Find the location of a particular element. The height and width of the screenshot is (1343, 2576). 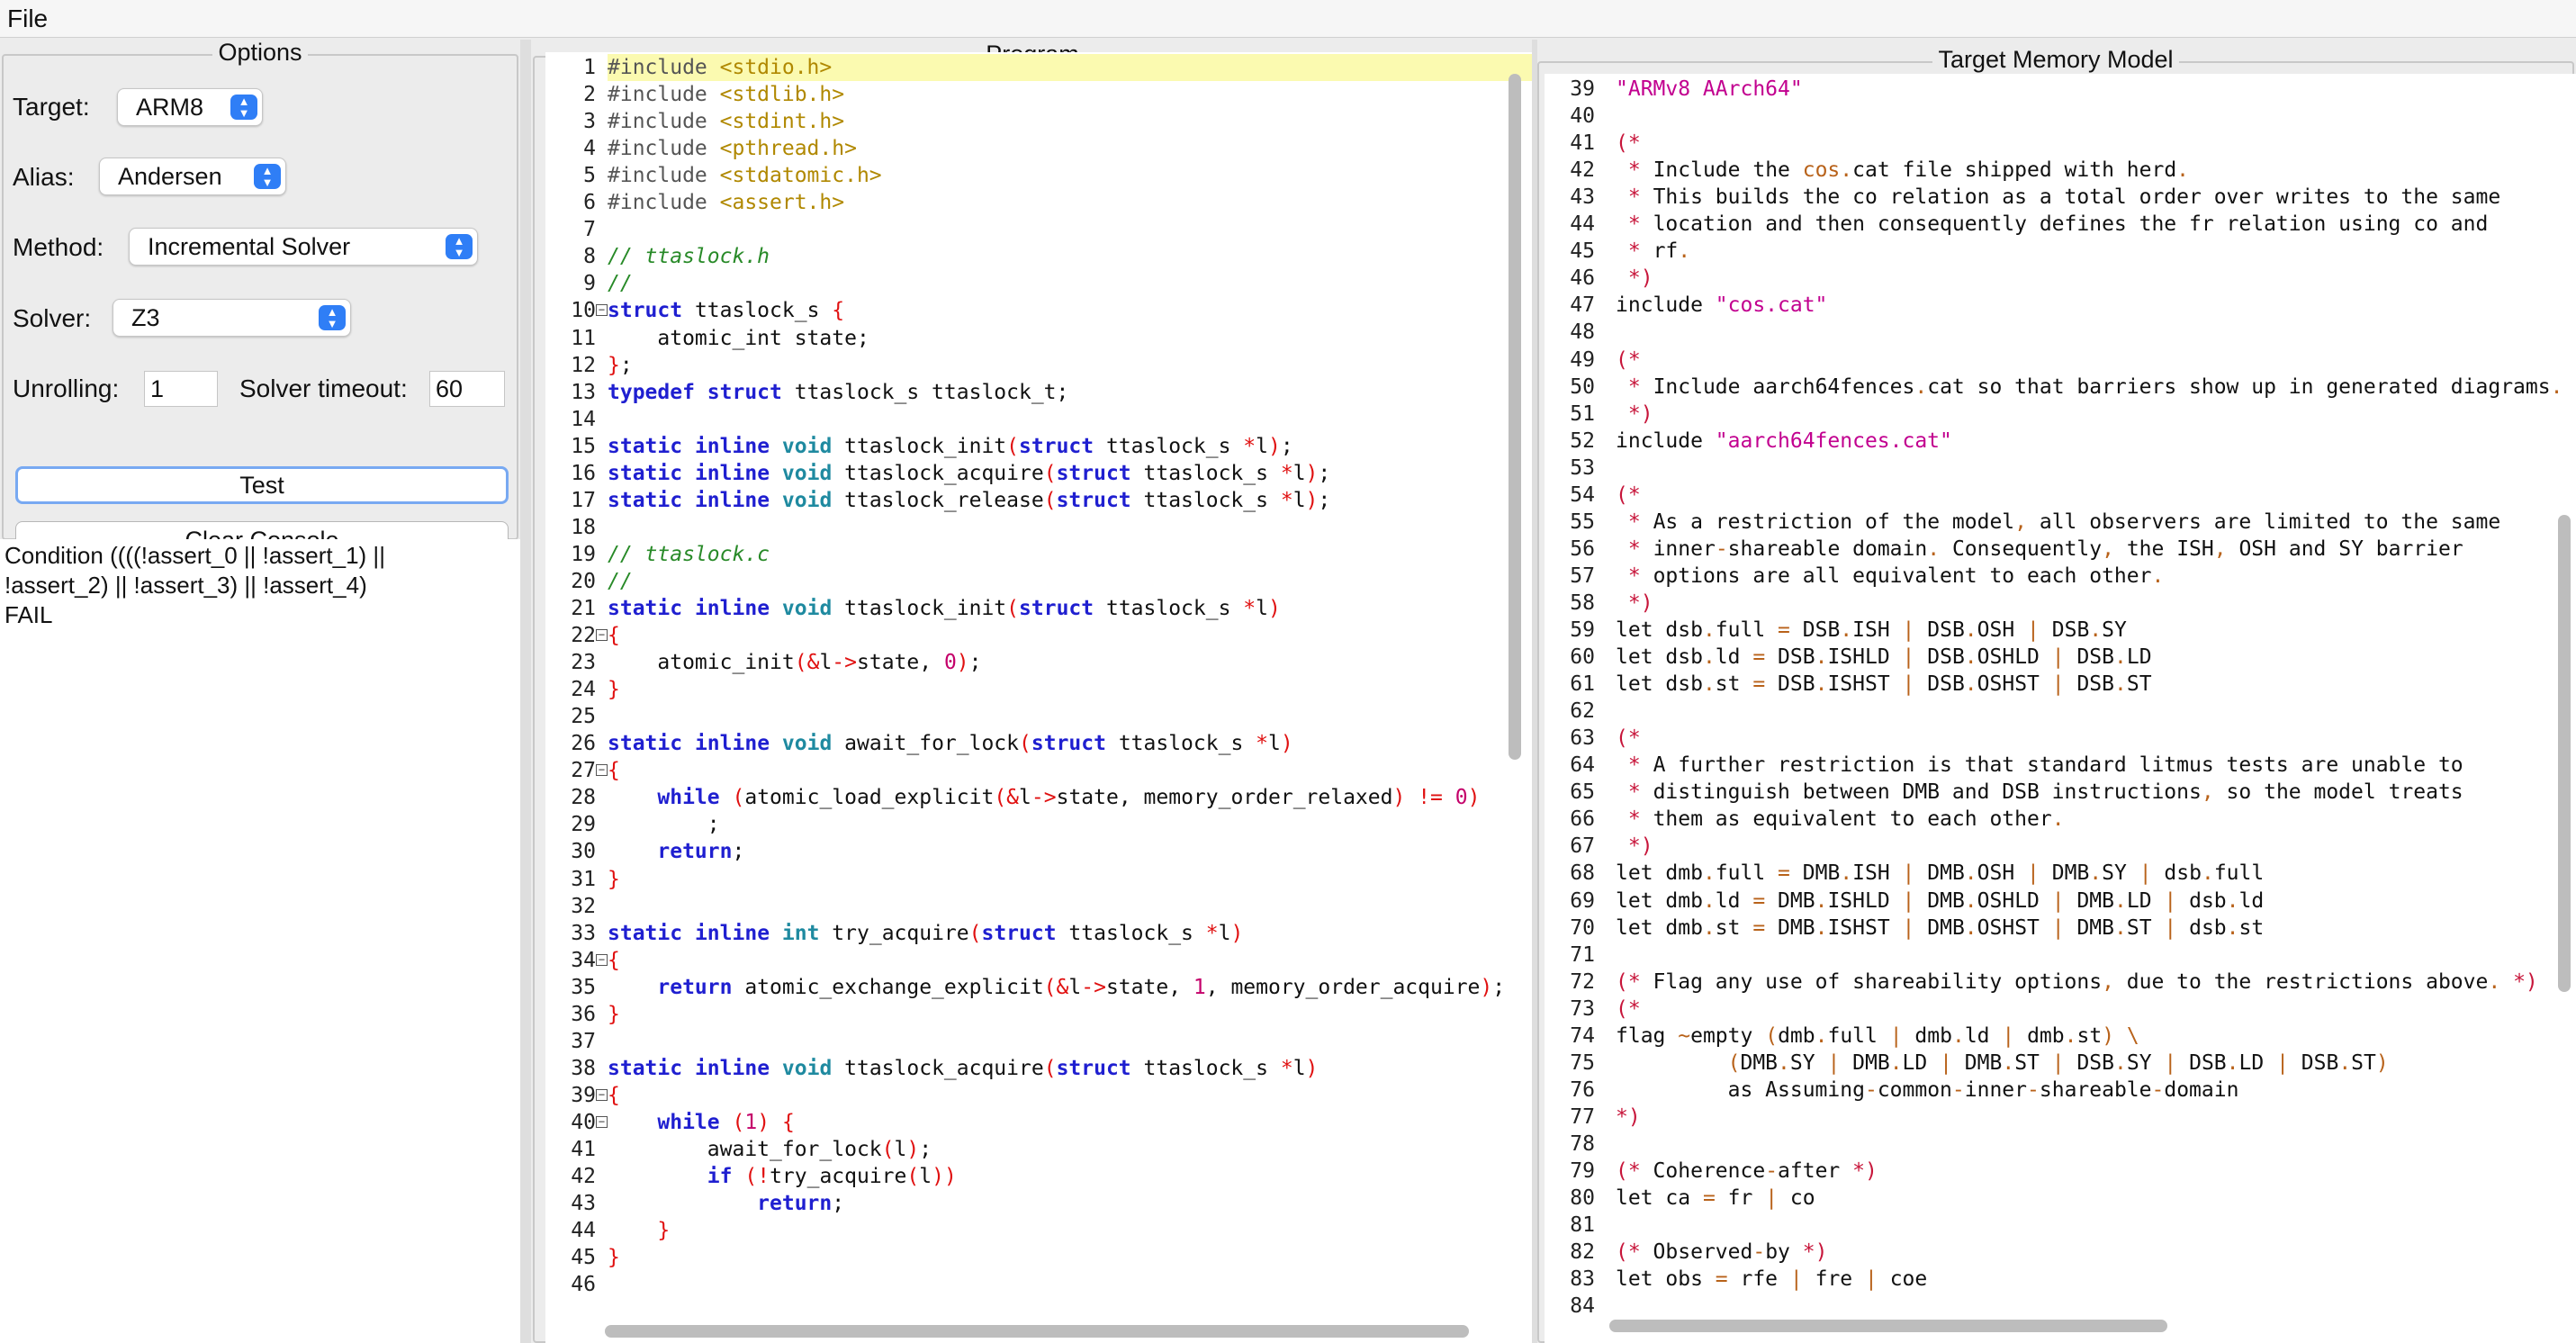

code-line: } is located at coordinates (614, 1258).